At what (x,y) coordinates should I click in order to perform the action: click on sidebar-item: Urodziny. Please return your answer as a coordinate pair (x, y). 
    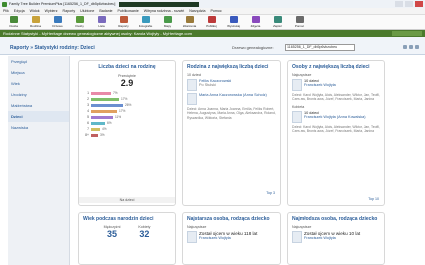
    Looking at the image, I should click on (38, 94).